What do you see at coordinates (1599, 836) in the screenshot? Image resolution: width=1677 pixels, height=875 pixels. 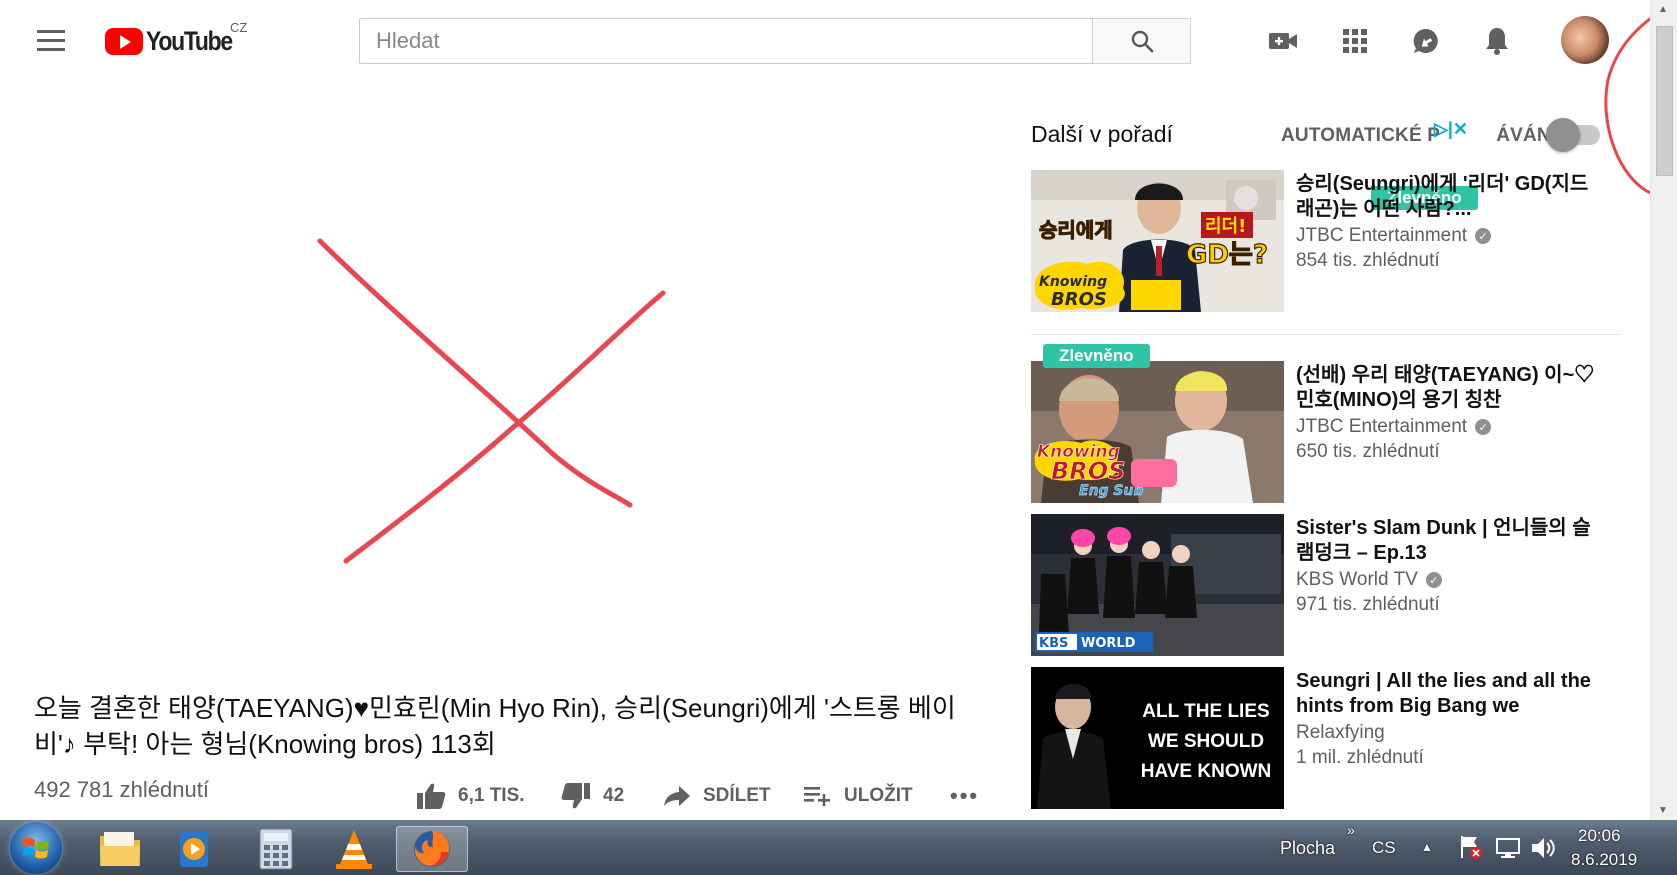 I see `clock-time: 20:06` at bounding box center [1599, 836].